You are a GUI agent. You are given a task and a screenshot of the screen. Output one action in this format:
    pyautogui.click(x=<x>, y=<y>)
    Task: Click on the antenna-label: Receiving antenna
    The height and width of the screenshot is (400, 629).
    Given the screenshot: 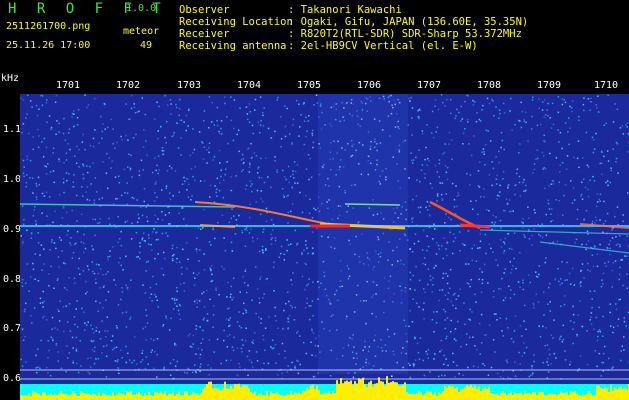 What is the action you would take?
    pyautogui.click(x=233, y=46)
    